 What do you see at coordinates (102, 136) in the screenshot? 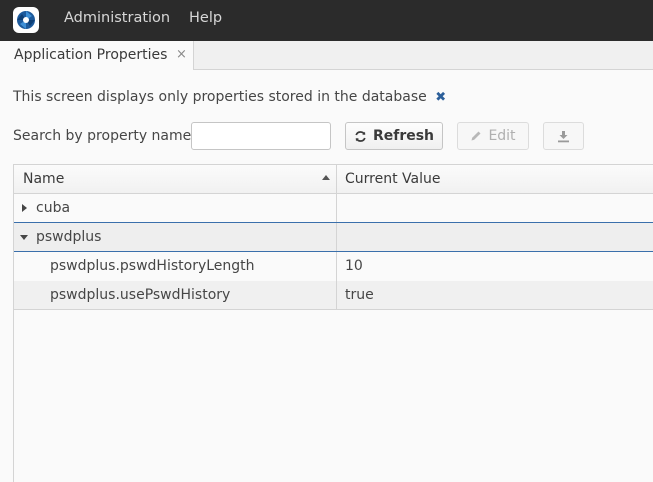
I see `search-label: Search by property name` at bounding box center [102, 136].